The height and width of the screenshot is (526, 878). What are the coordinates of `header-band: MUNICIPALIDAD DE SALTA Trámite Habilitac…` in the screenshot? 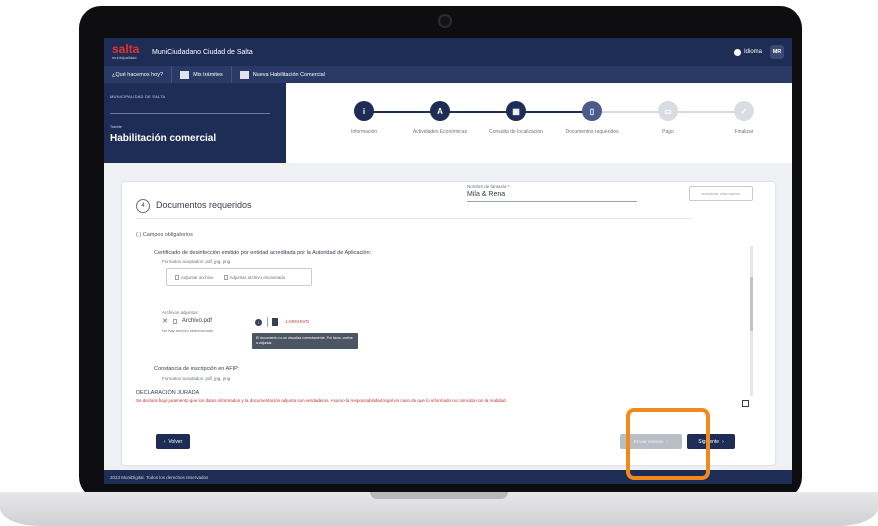 It's located at (448, 123).